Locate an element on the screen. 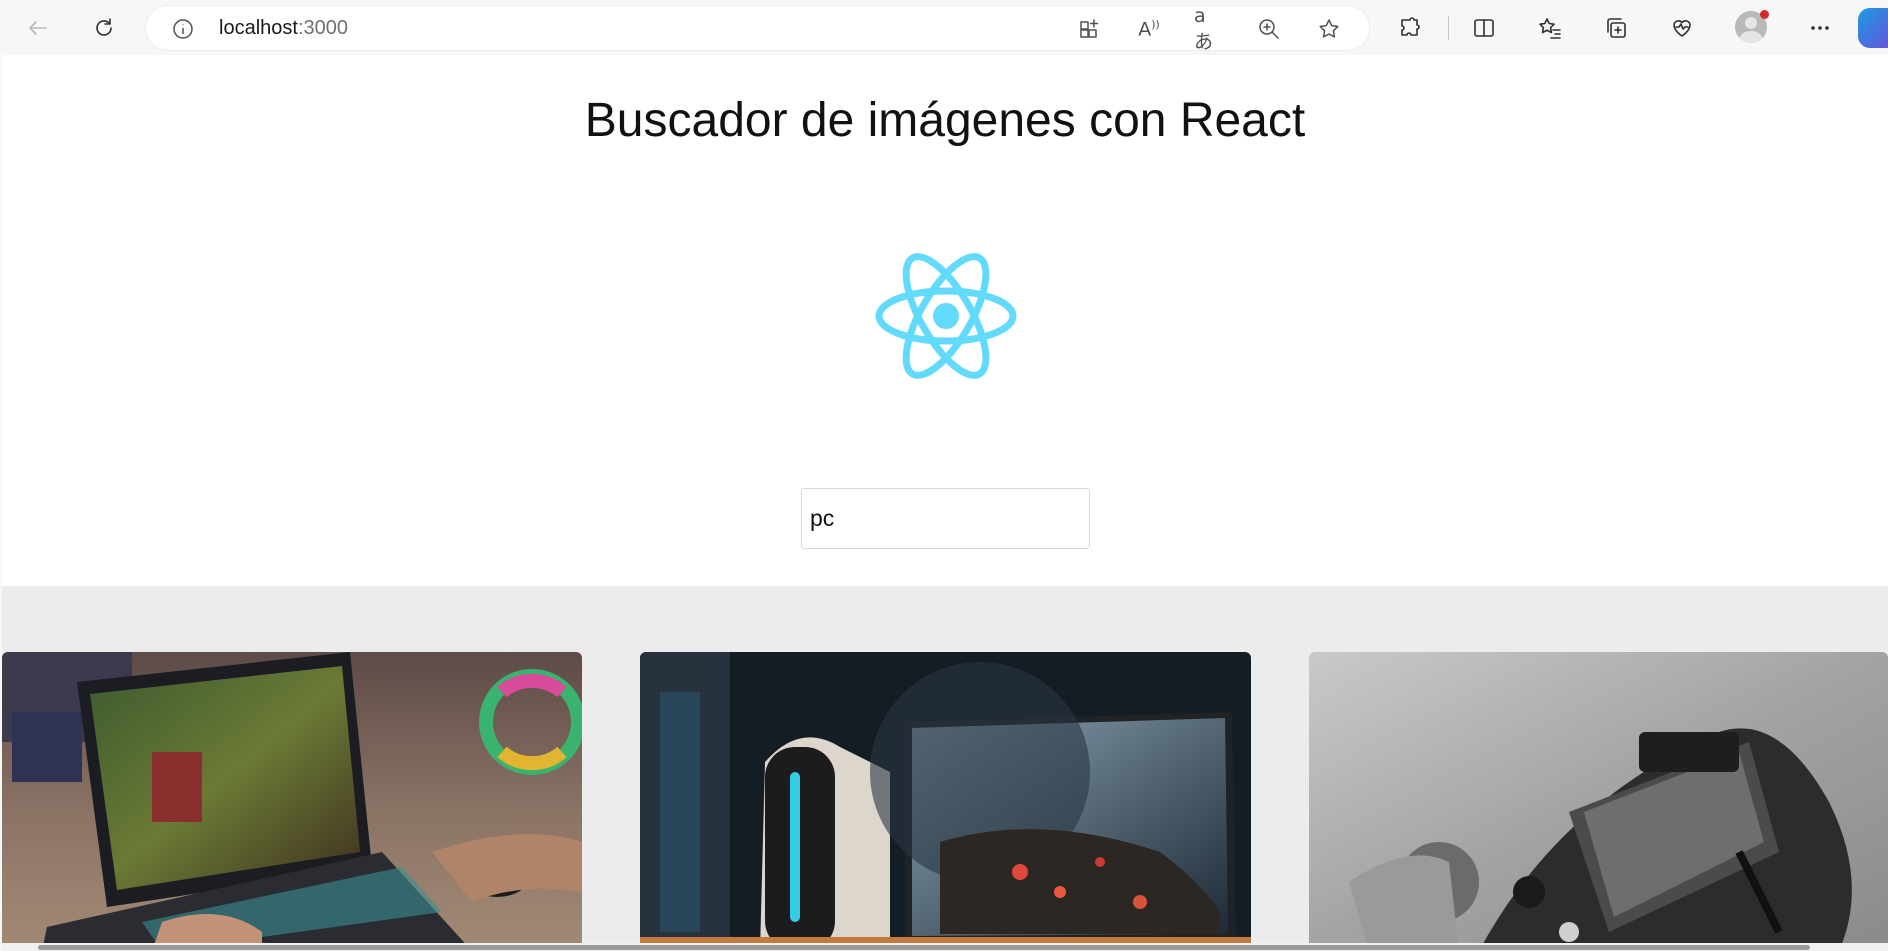 The image size is (1888, 951). favorites-icon is located at coordinates (1550, 28).